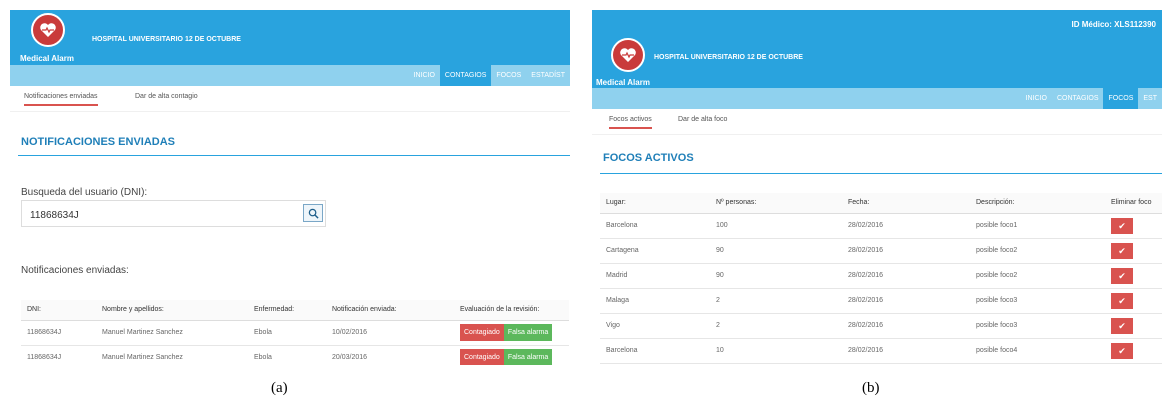  What do you see at coordinates (390, 355) in the screenshot?
I see `cell-fecha: 20/03/2016` at bounding box center [390, 355].